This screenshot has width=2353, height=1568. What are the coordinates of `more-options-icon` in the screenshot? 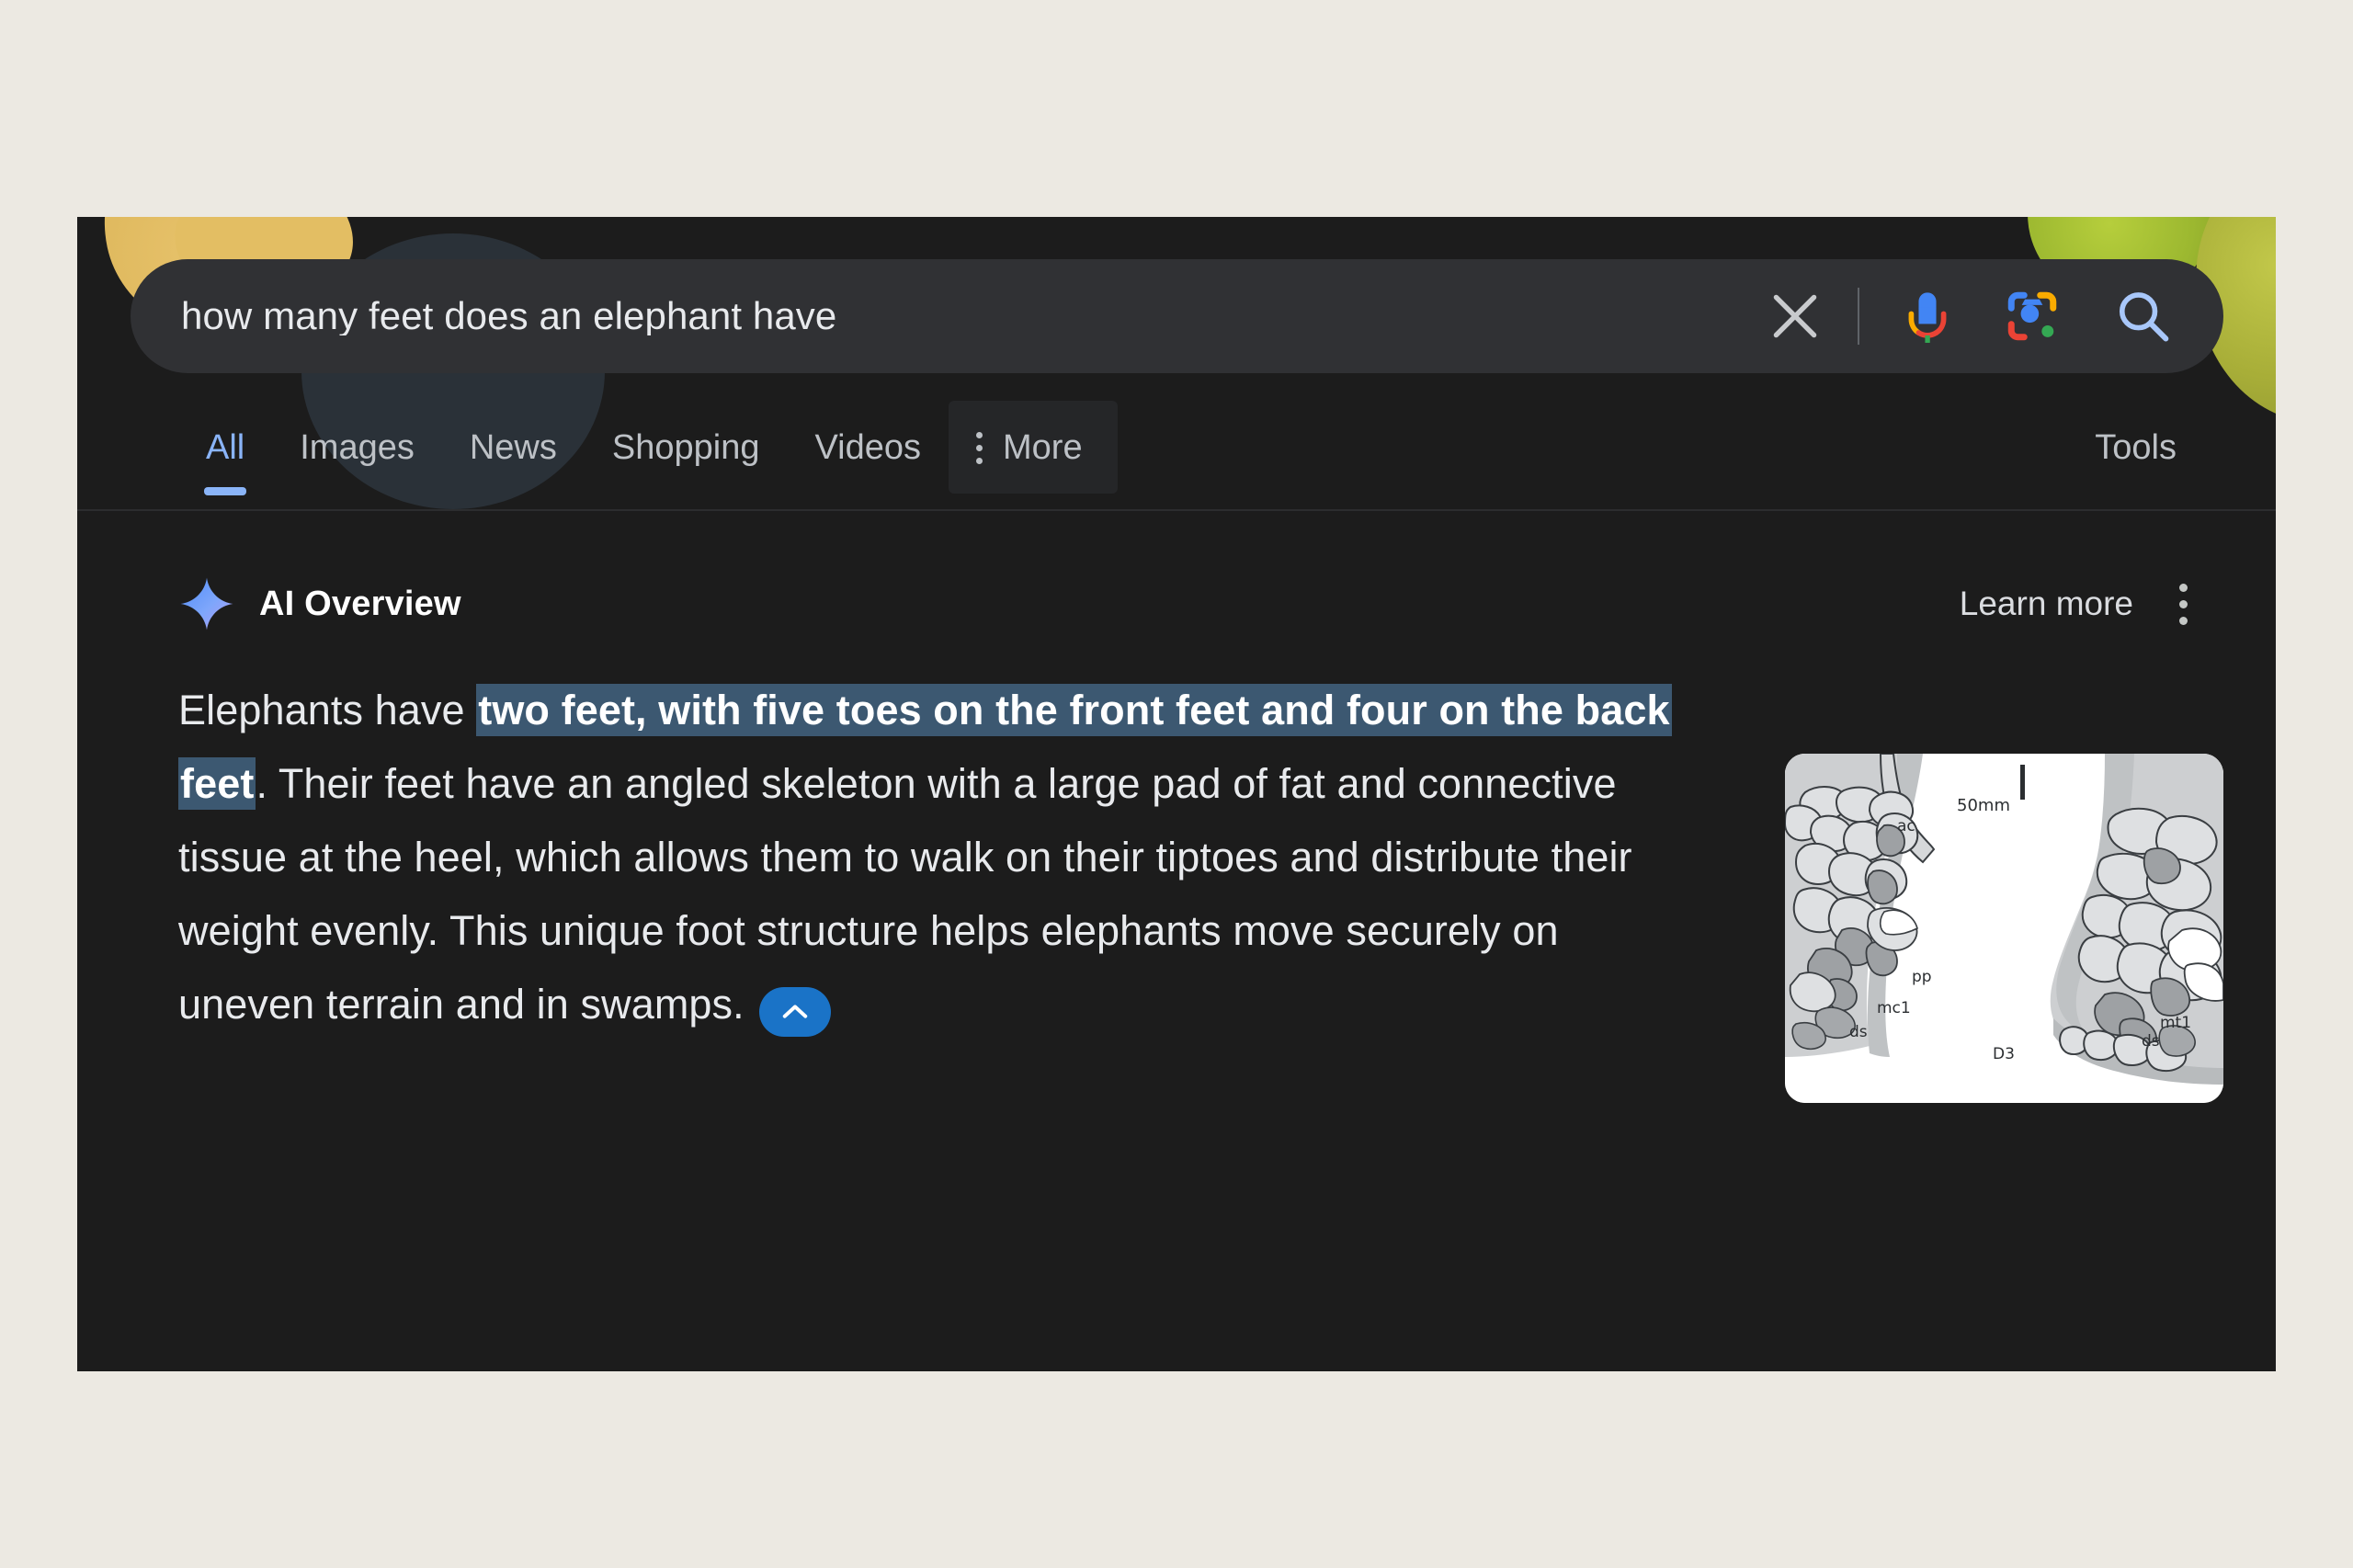 It's located at (979, 448).